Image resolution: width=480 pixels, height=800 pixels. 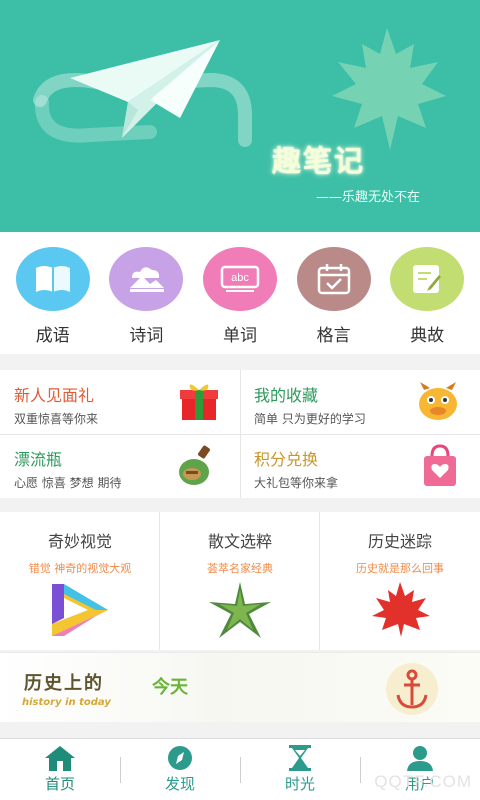 I want to click on category-allusion: 典故, so click(x=427, y=293).